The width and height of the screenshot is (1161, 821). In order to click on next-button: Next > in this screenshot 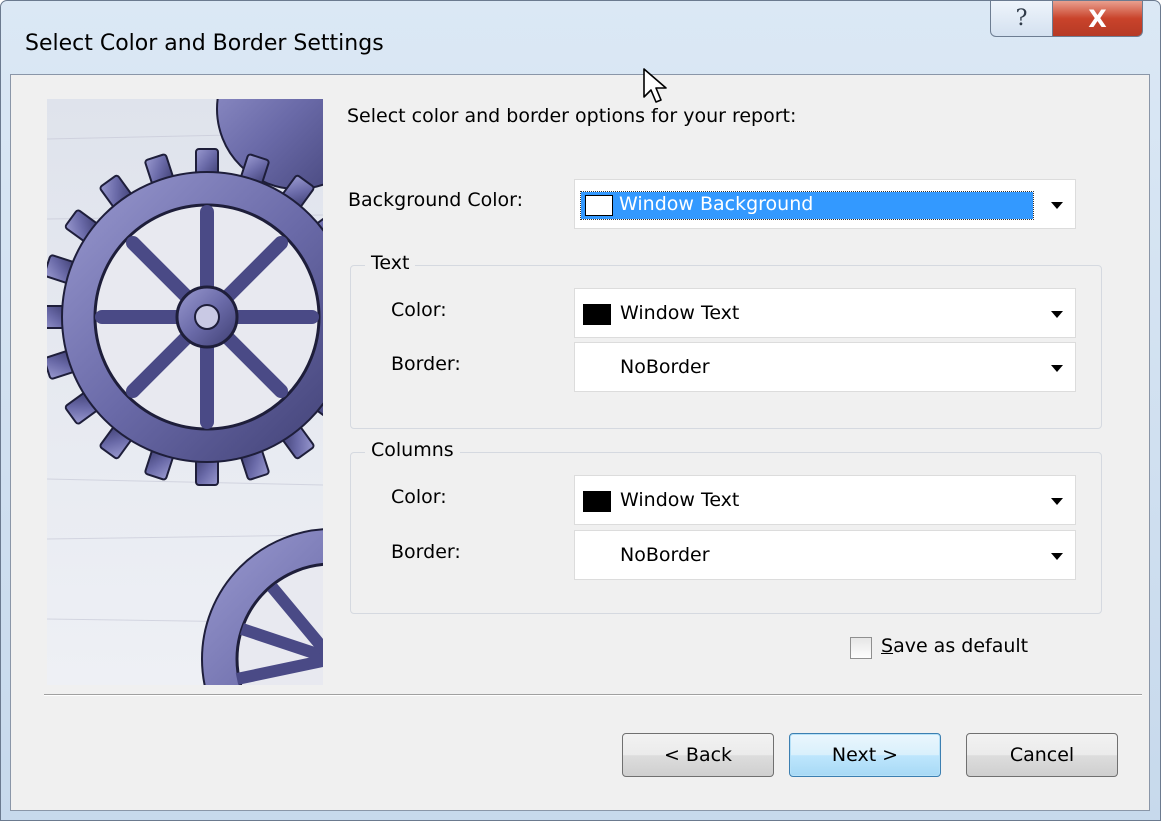, I will do `click(865, 755)`.